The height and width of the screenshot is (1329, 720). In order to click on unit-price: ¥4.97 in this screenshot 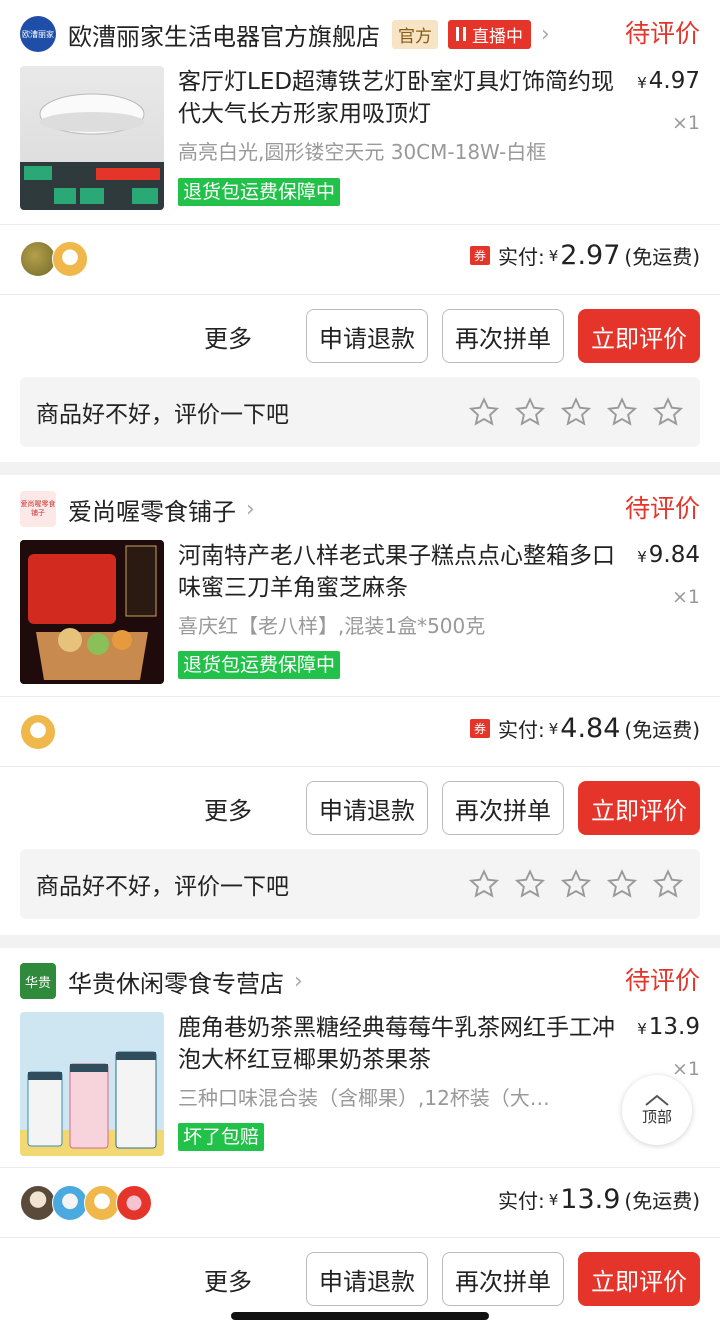, I will do `click(668, 81)`.